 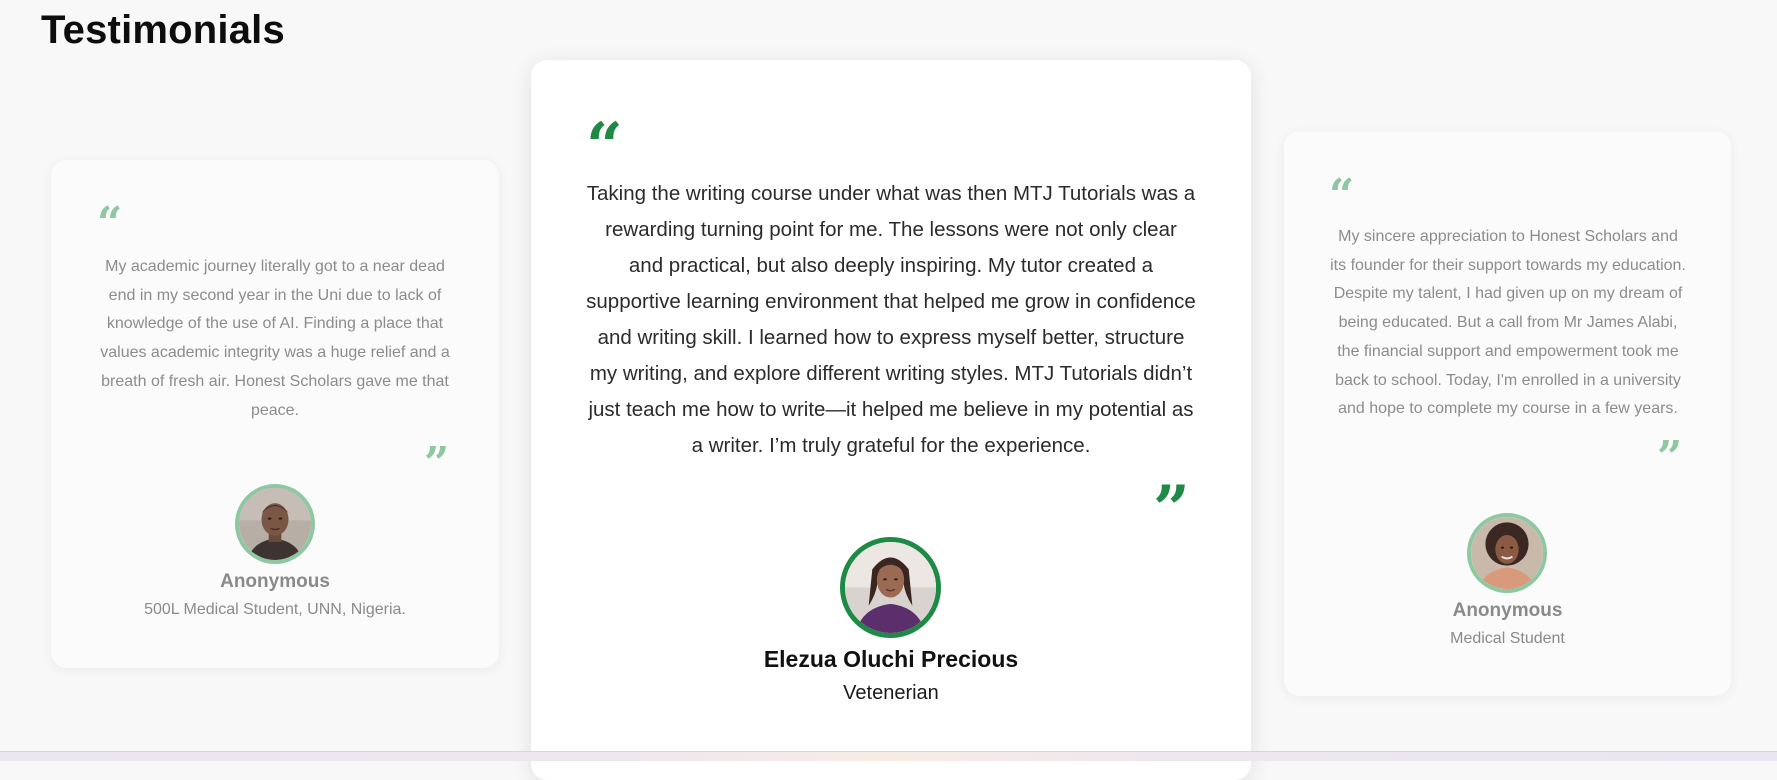 I want to click on person-role: Veteneriаn, so click(x=891, y=693).